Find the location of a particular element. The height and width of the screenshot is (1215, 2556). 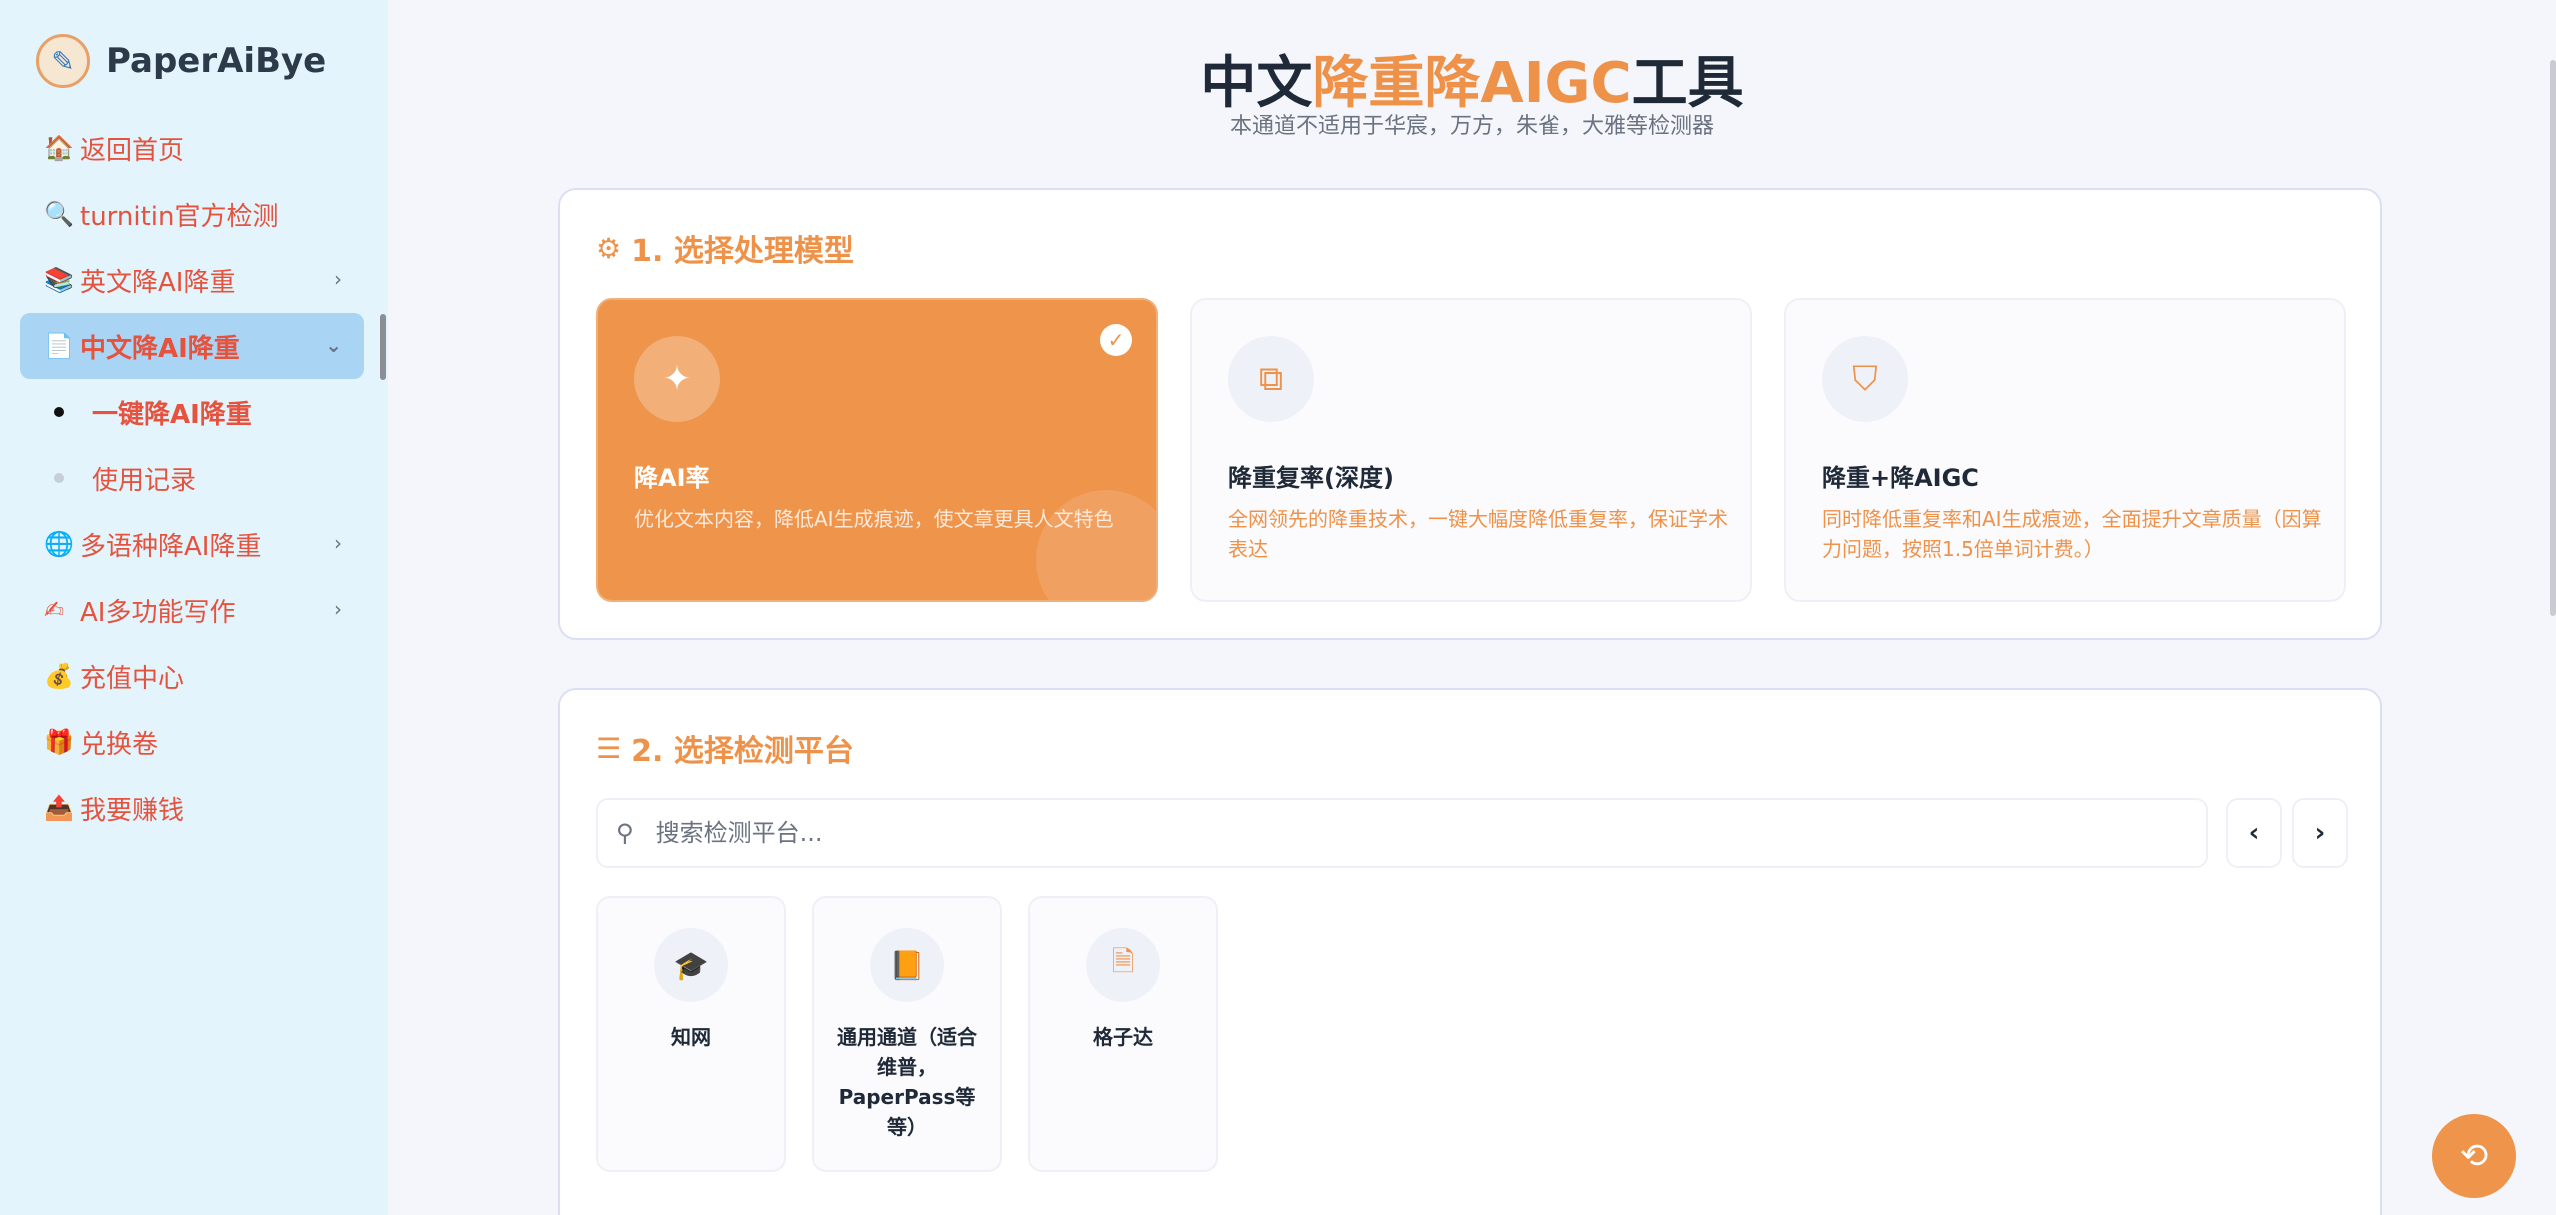

model-name: 降重+降AIGC is located at coordinates (1900, 478).